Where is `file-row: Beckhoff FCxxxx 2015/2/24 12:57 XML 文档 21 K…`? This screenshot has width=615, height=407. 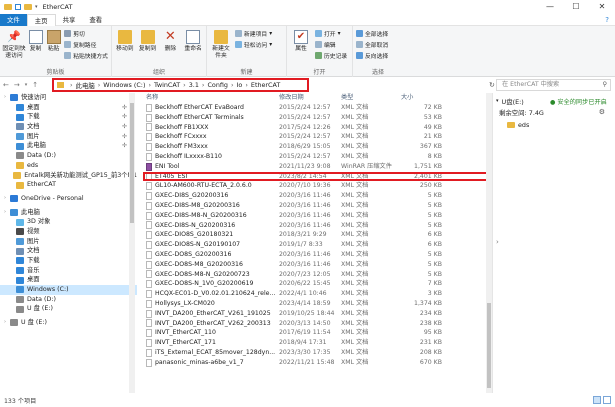
file-row: Beckhoff FCxxxx 2015/2/24 12:57 XML 文档 21 K… is located at coordinates (316, 137).